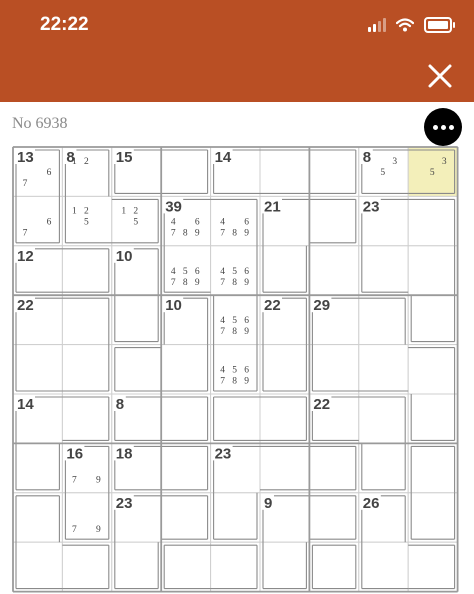  What do you see at coordinates (272, 206) in the screenshot?
I see `cage-sum-label: 21` at bounding box center [272, 206].